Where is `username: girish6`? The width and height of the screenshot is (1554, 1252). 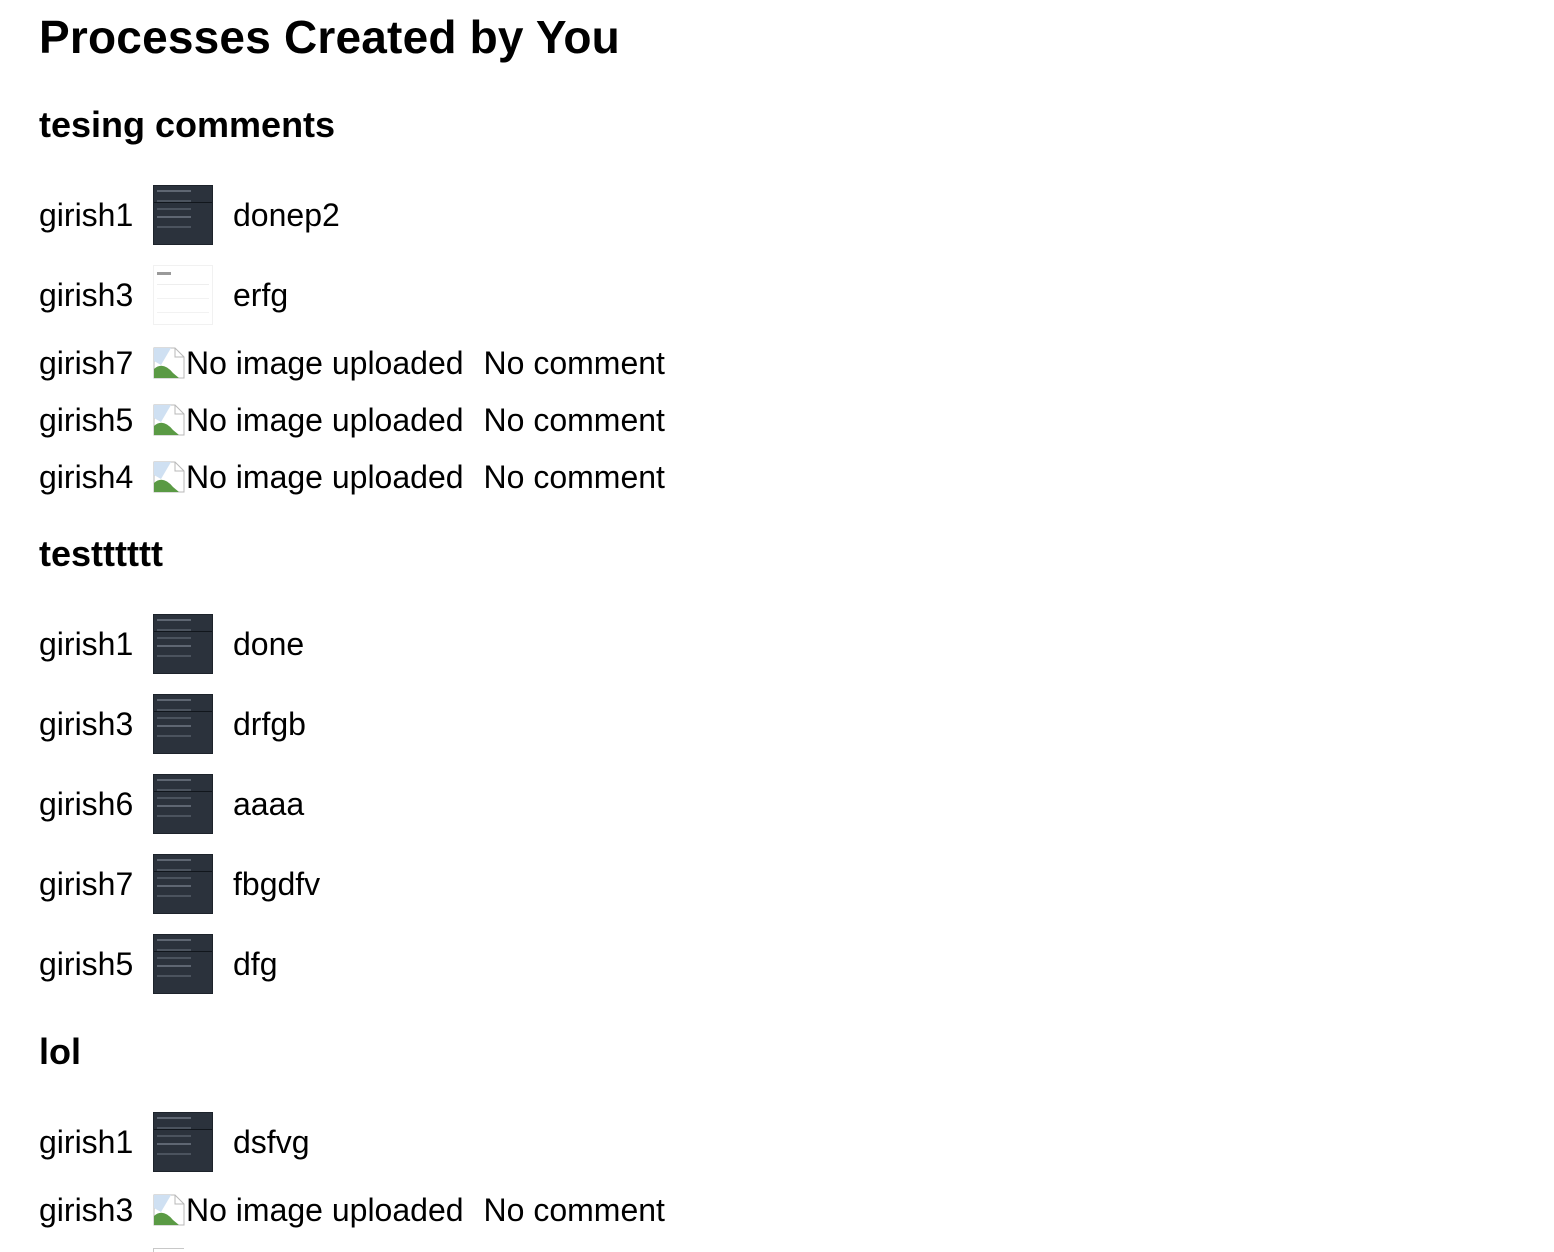
username: girish6 is located at coordinates (86, 803).